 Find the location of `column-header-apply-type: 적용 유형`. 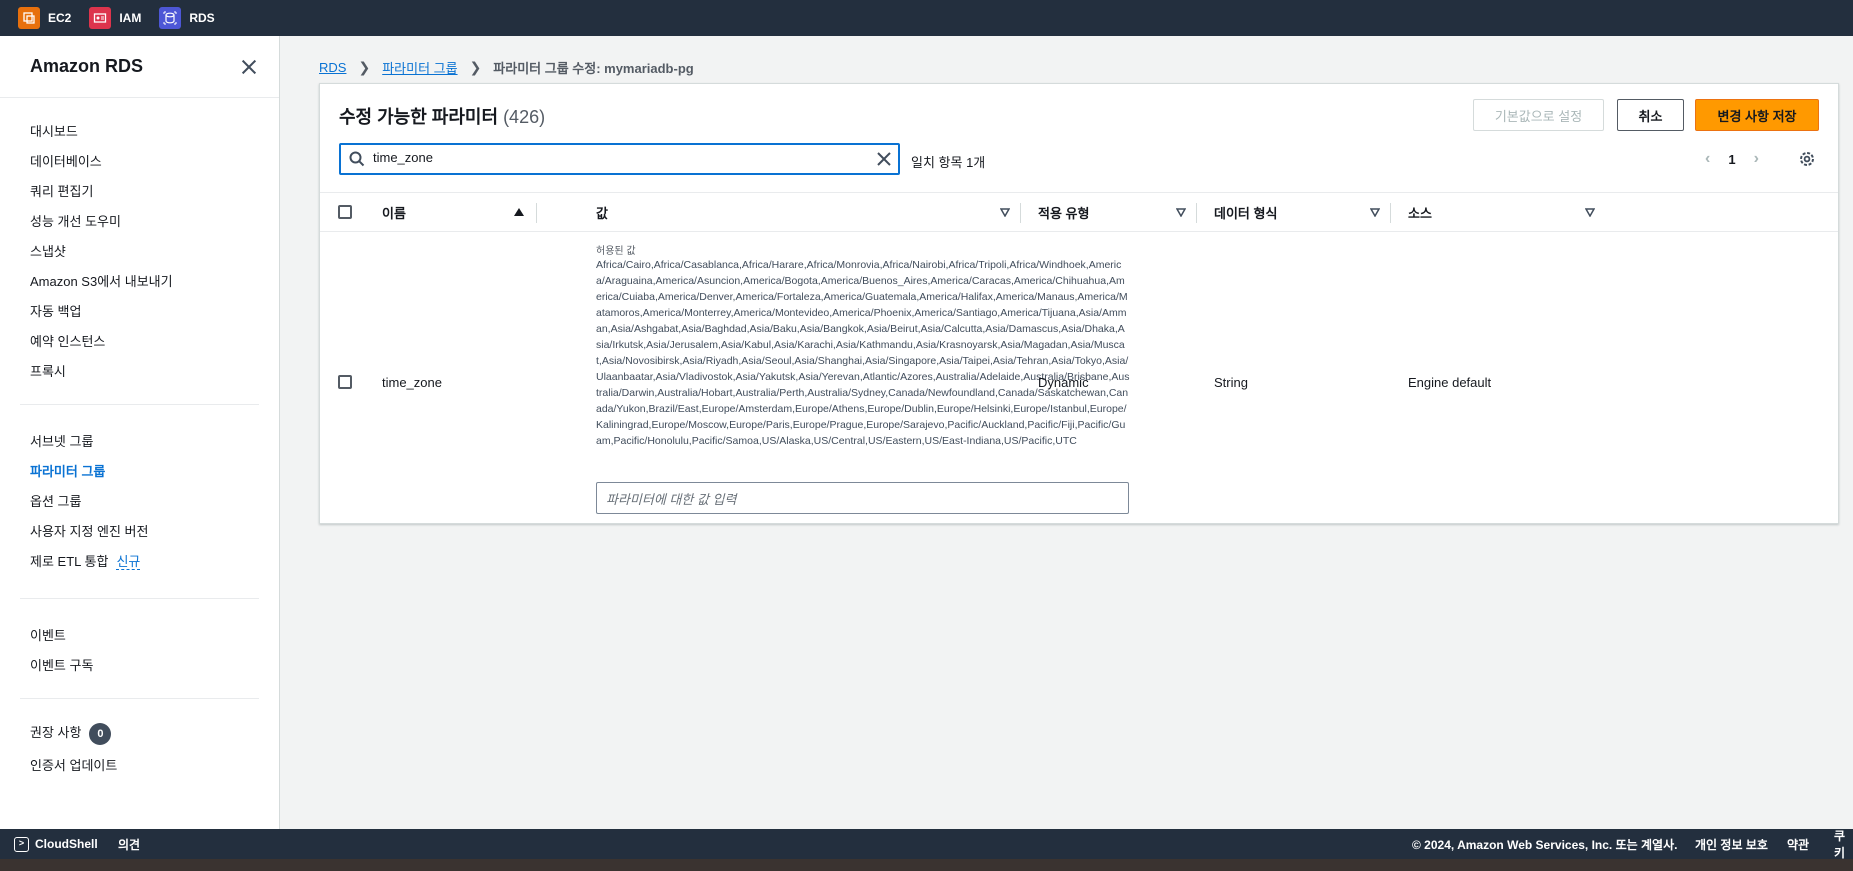

column-header-apply-type: 적용 유형 is located at coordinates (1063, 212).